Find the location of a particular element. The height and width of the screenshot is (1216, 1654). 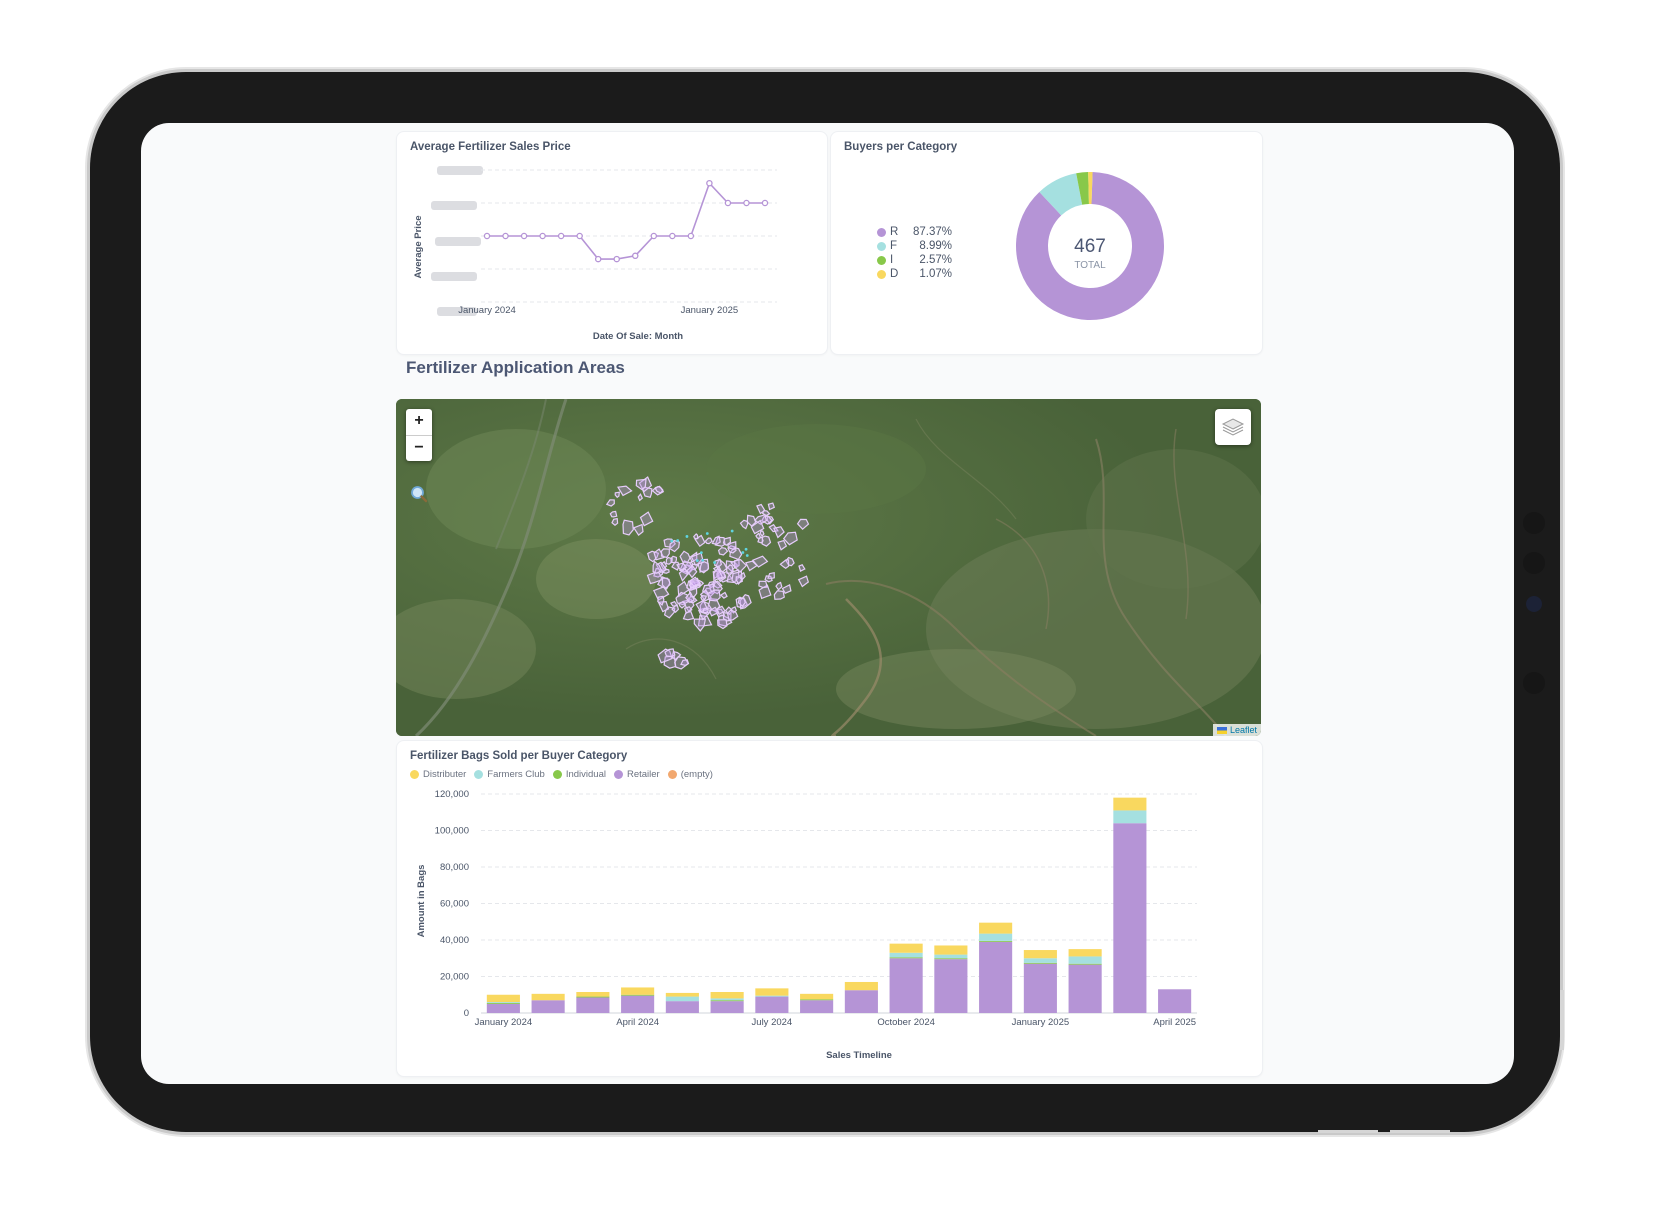

map-attribution: Leaflet is located at coordinates (1236, 730).